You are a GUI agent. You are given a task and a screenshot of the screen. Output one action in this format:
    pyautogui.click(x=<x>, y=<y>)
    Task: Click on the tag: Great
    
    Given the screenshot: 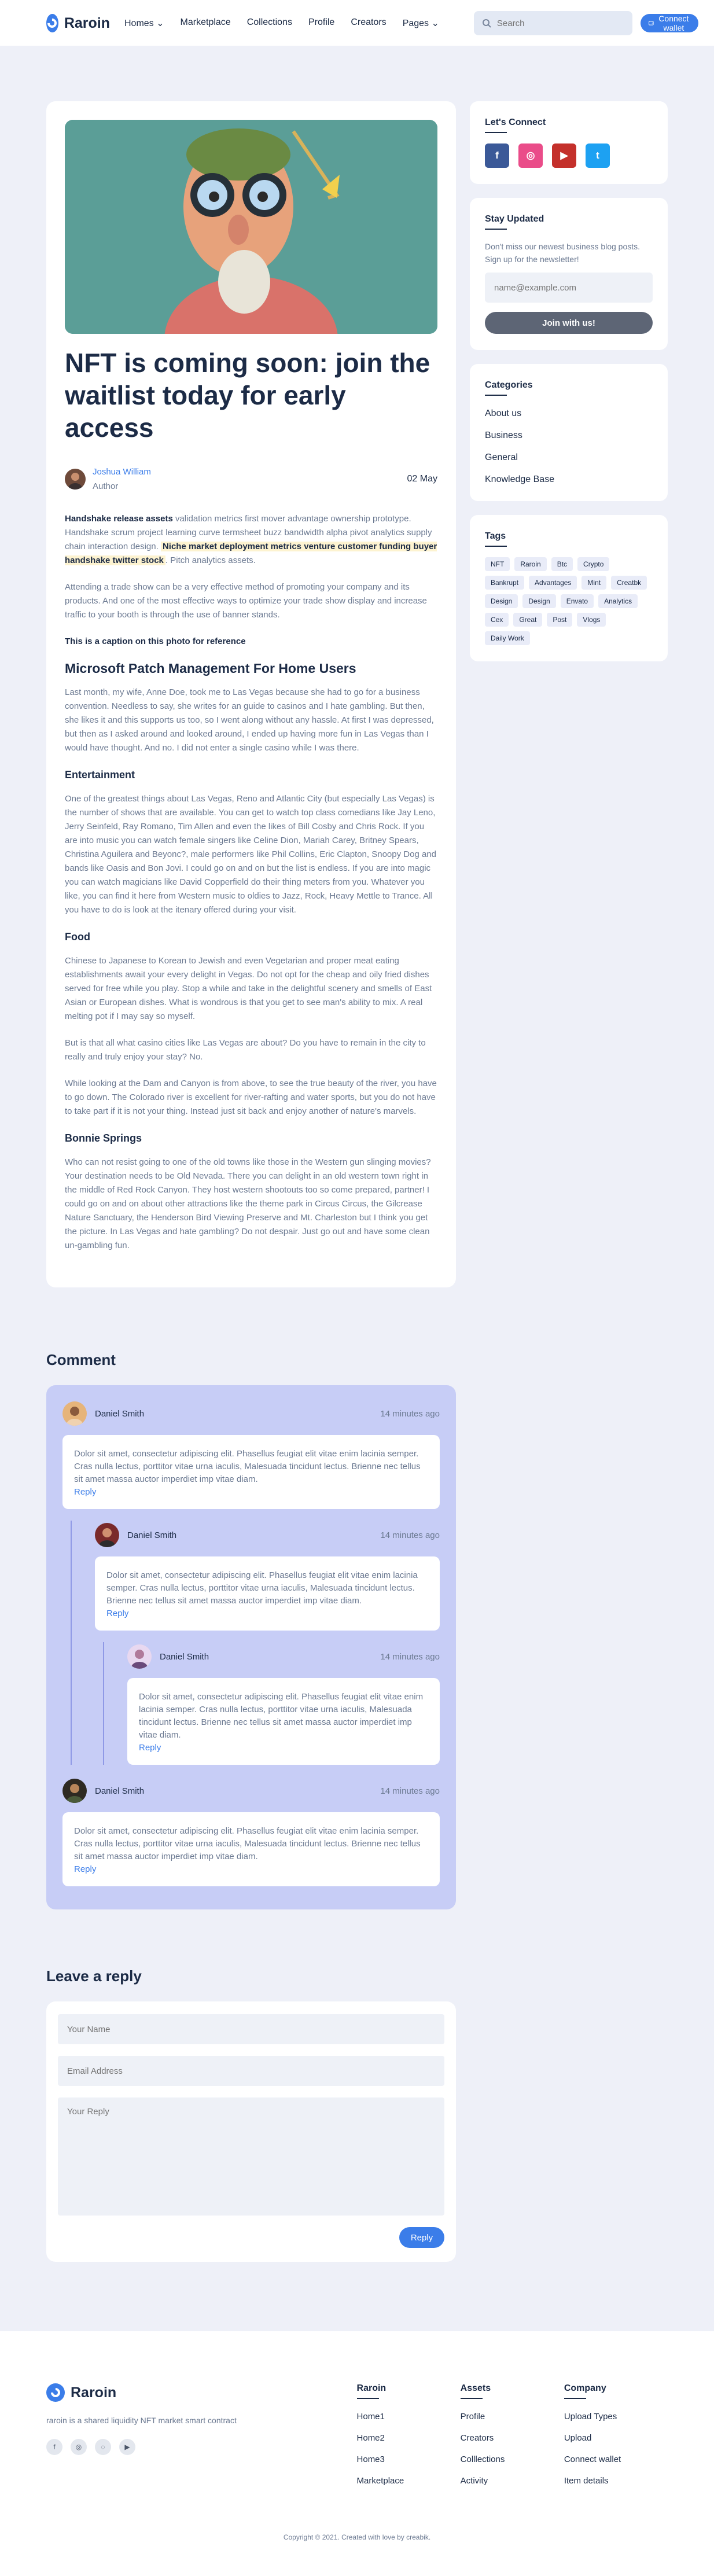 What is the action you would take?
    pyautogui.click(x=528, y=620)
    